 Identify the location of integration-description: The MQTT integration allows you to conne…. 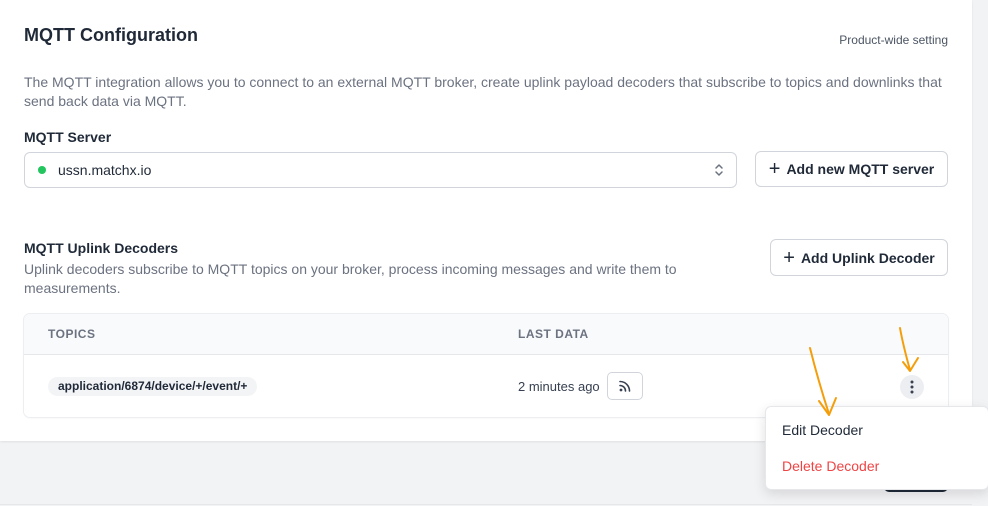
(483, 91).